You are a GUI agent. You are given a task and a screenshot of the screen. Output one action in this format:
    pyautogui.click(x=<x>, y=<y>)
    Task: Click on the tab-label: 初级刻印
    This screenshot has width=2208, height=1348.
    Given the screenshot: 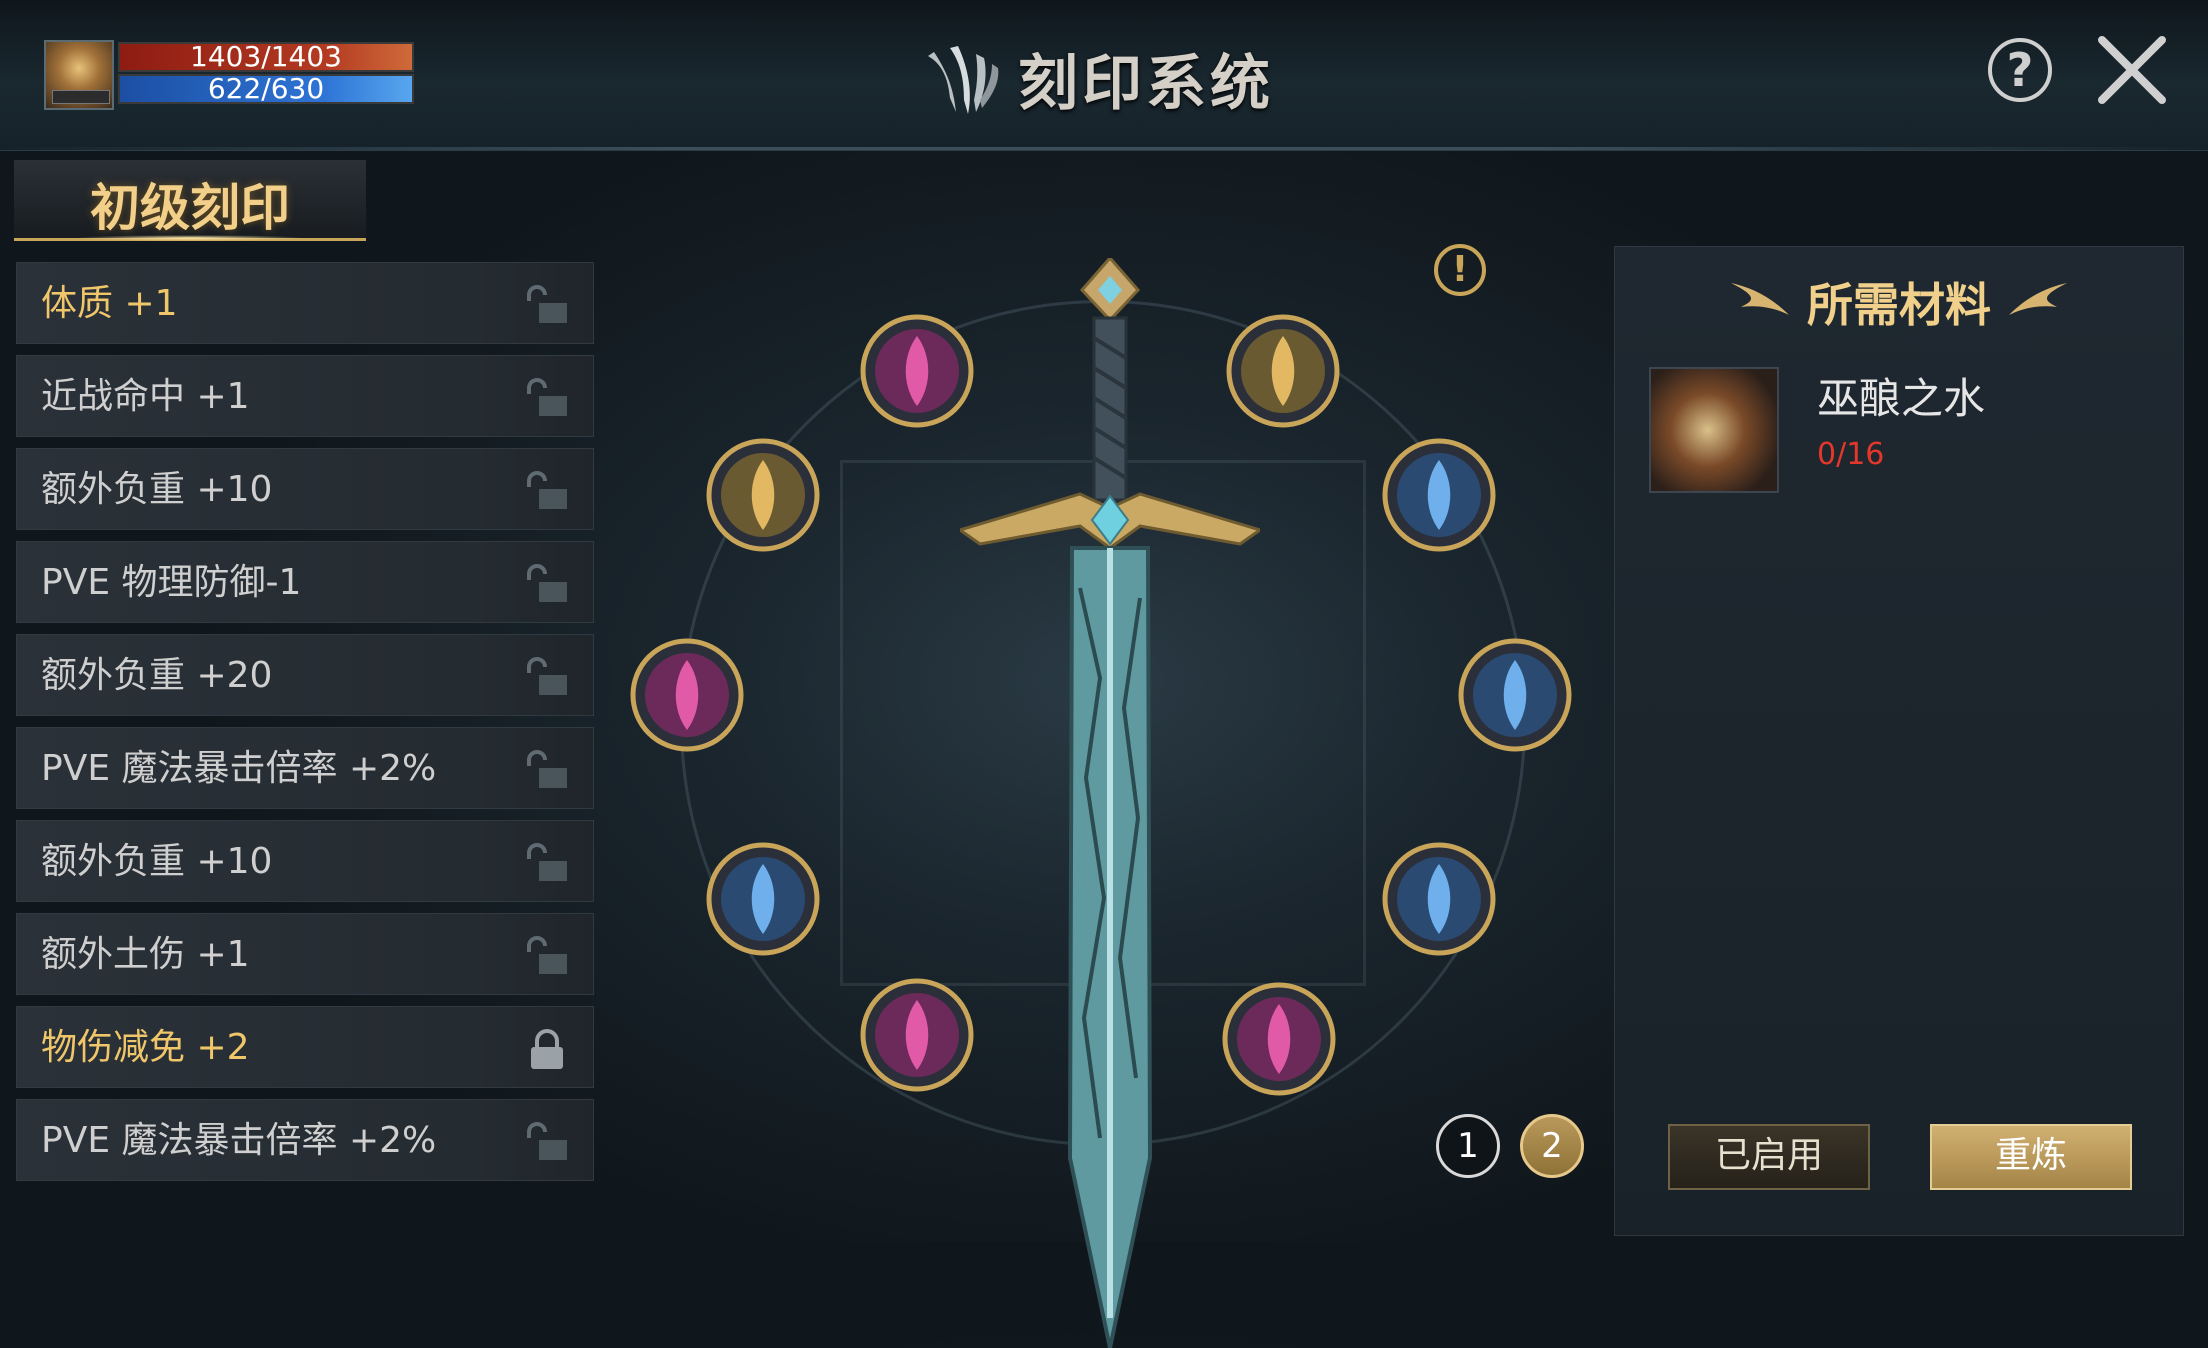 What is the action you would take?
    pyautogui.click(x=190, y=208)
    